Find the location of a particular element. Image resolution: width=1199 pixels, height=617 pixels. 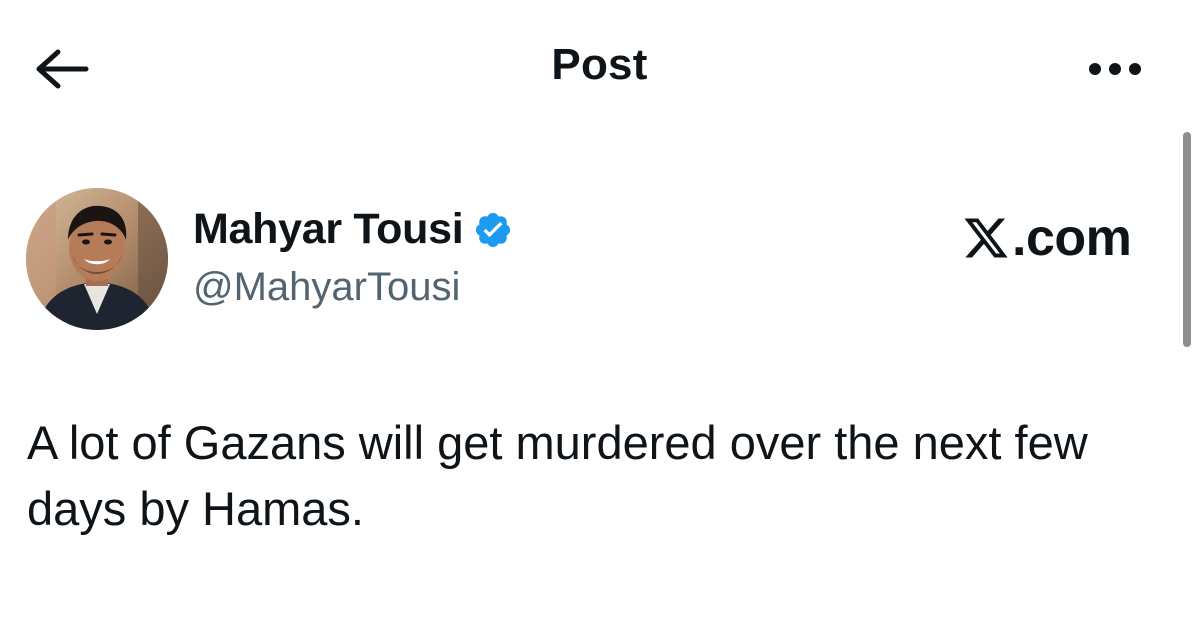

more-options-button is located at coordinates (1115, 69).